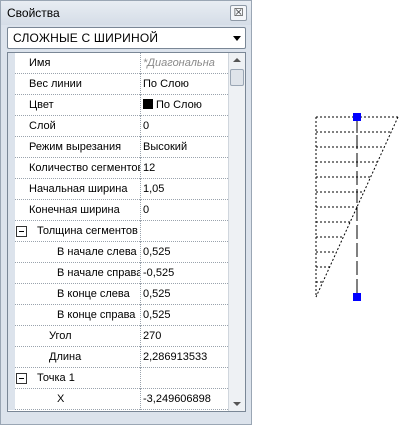 Image resolution: width=401 pixels, height=425 pixels. Describe the element at coordinates (237, 404) in the screenshot. I see `scroll-down-icon` at that location.